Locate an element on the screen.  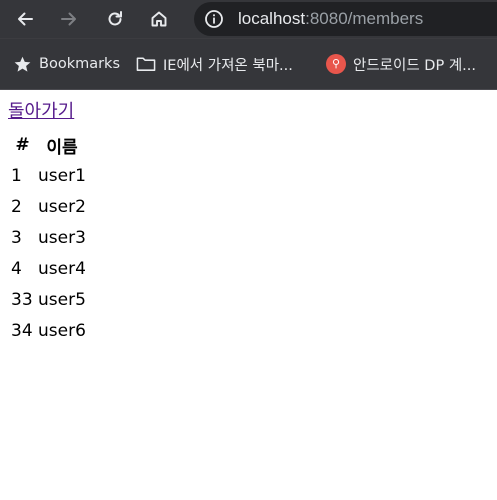
members-table: # 이름 1 user1 2 user2 3 user3 4 user4 33 is located at coordinates (48, 238).